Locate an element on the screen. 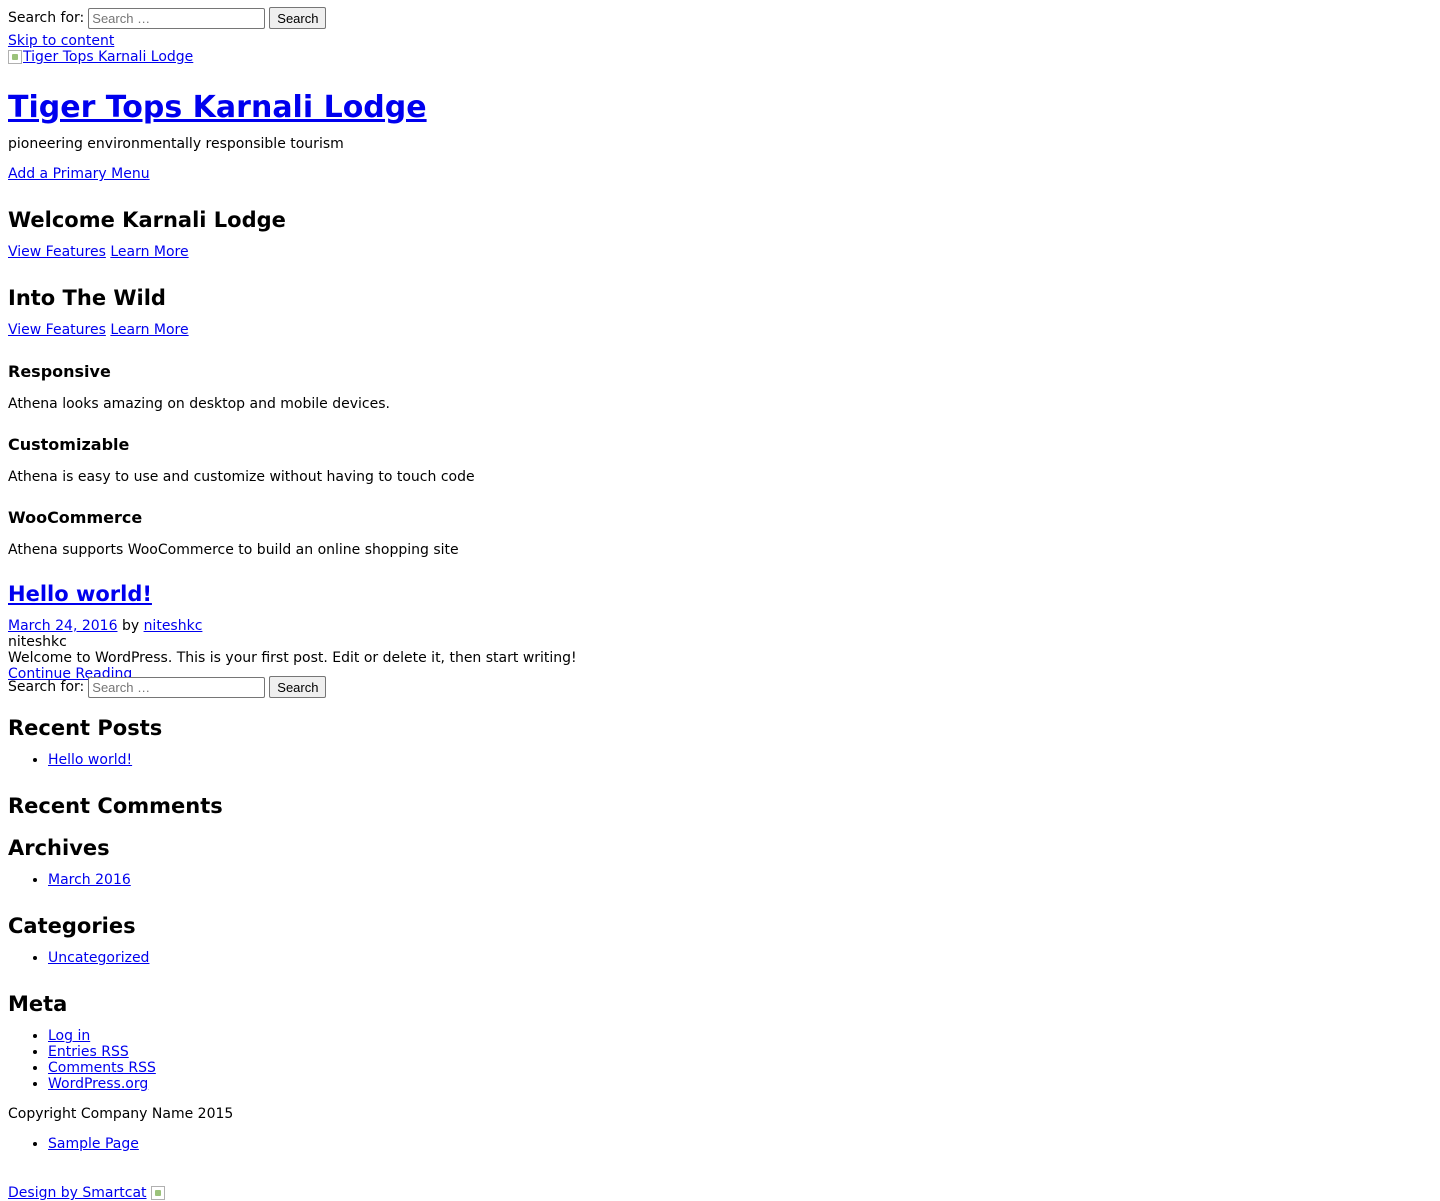 The height and width of the screenshot is (1201, 1440). recent-posts-list: Hello world! is located at coordinates (720, 760).